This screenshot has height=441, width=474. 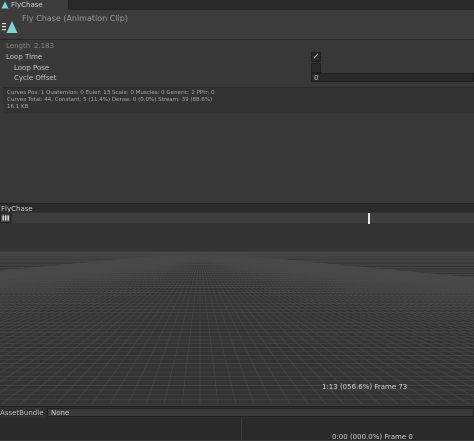 What do you see at coordinates (365, 387) in the screenshot?
I see `frame-label: 1:13 (056.6%) Frame 73` at bounding box center [365, 387].